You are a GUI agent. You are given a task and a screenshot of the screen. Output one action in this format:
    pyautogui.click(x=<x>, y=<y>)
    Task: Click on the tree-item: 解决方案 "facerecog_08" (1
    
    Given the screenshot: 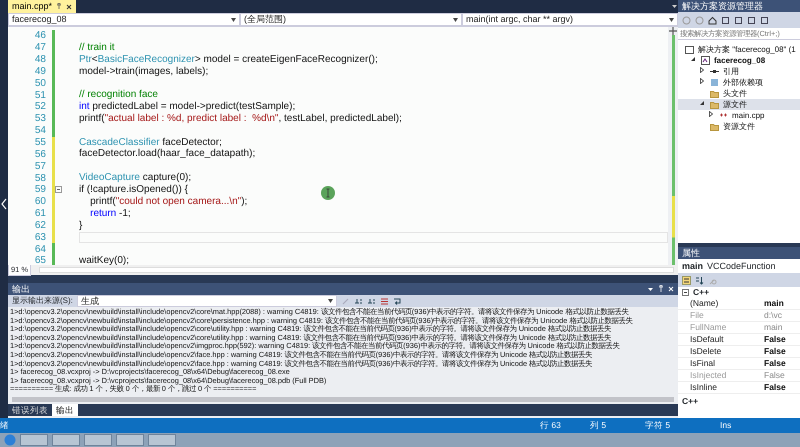 What is the action you would take?
    pyautogui.click(x=739, y=49)
    